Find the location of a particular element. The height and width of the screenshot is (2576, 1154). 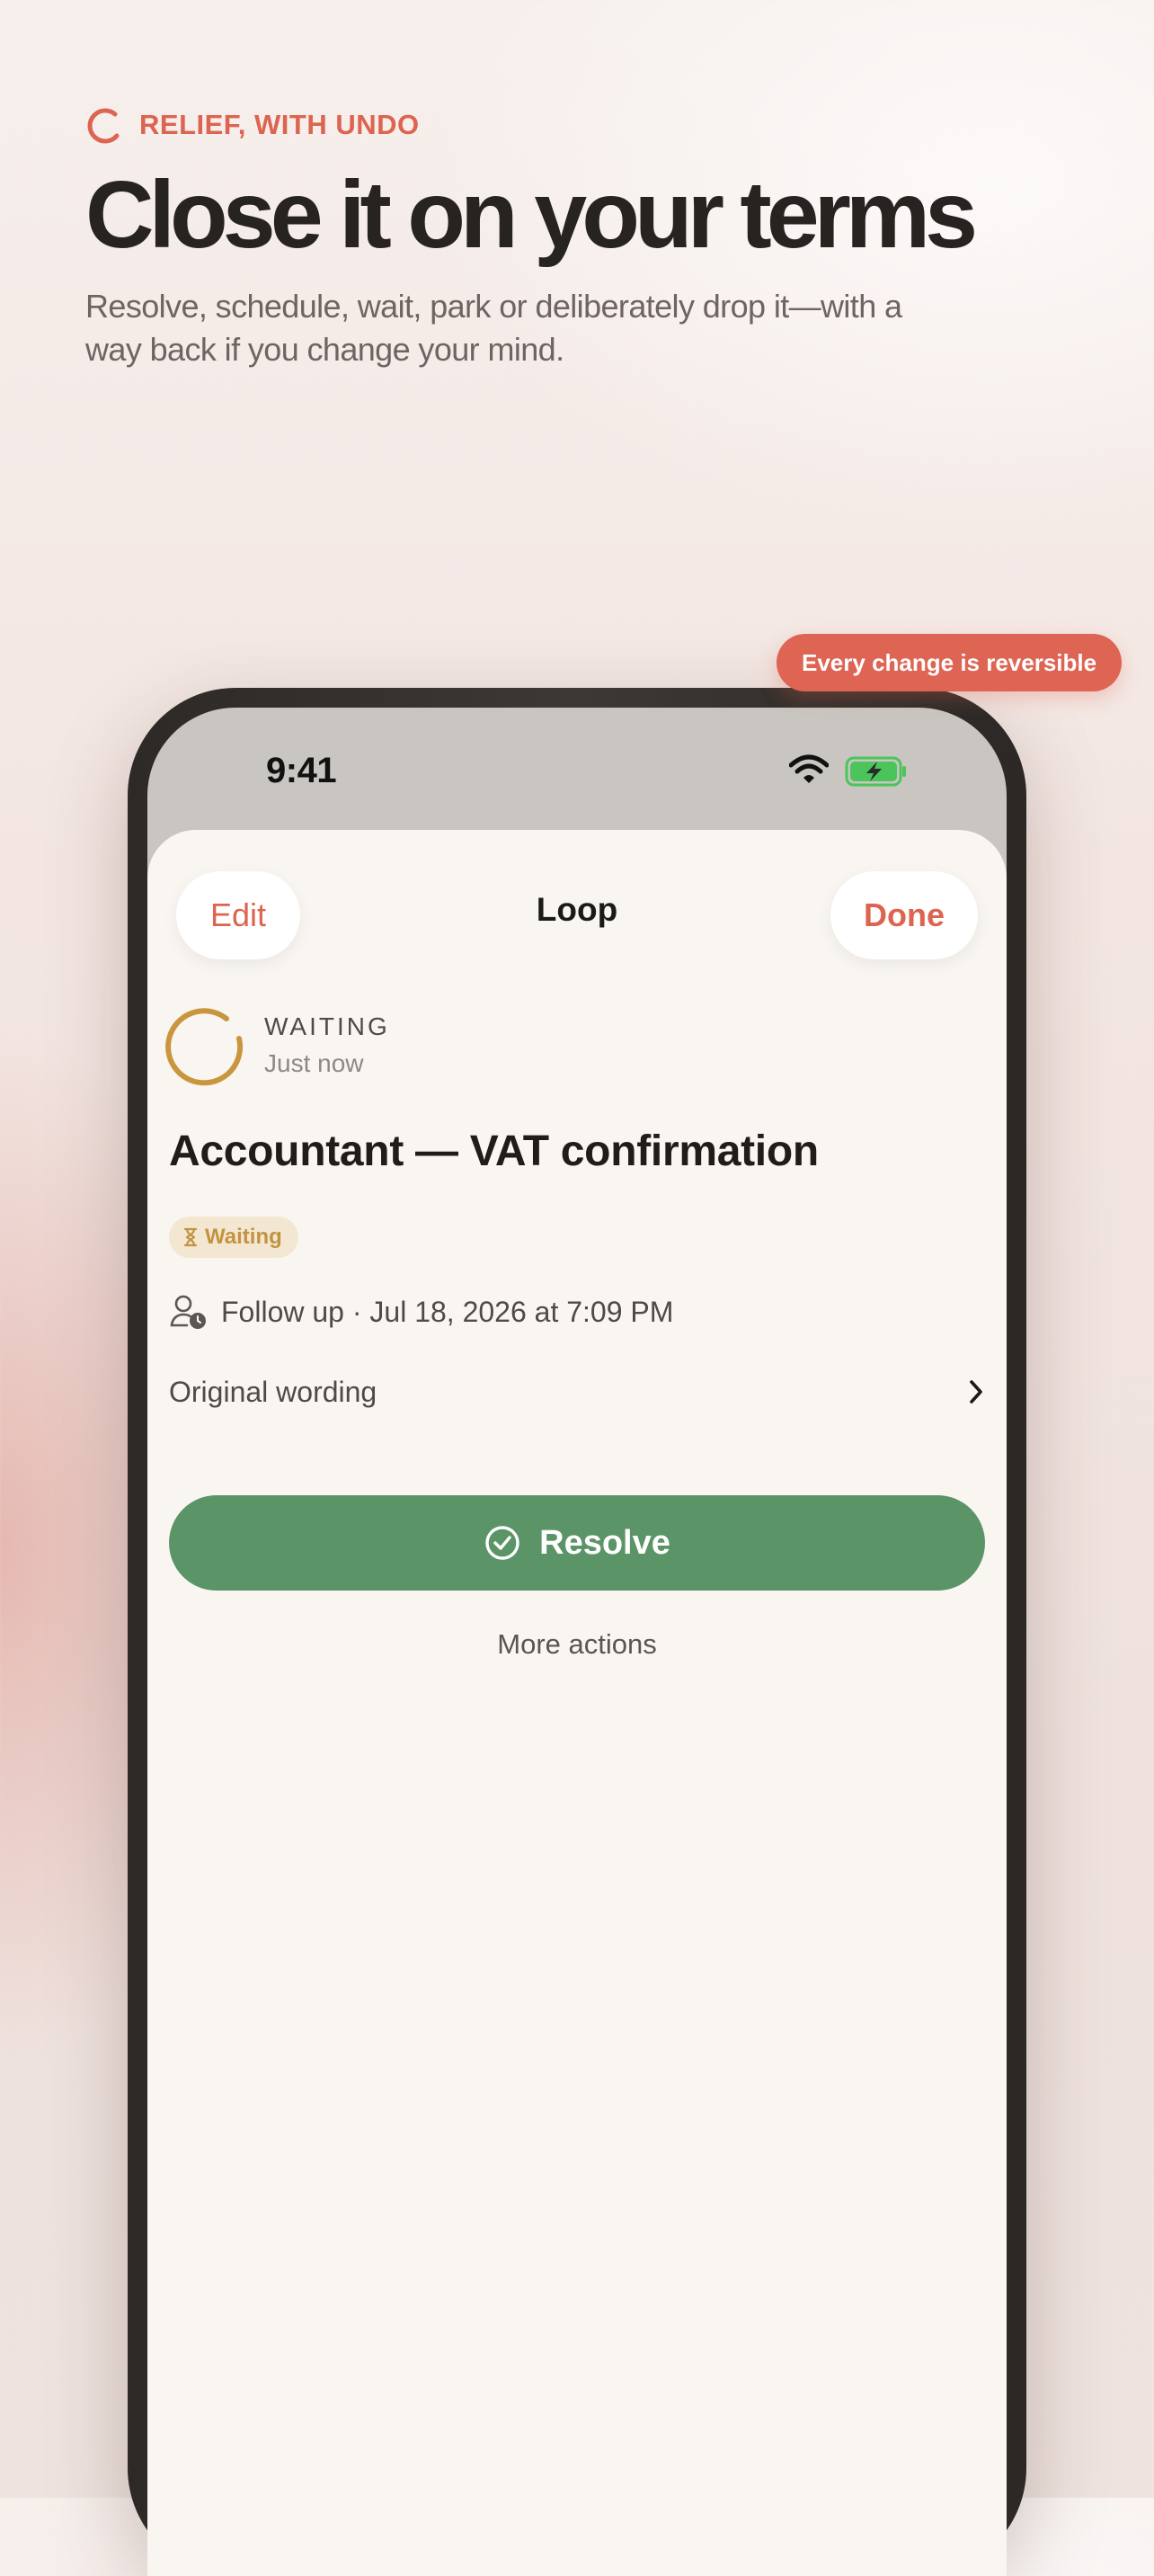

loop-ring-icon is located at coordinates (103, 126).